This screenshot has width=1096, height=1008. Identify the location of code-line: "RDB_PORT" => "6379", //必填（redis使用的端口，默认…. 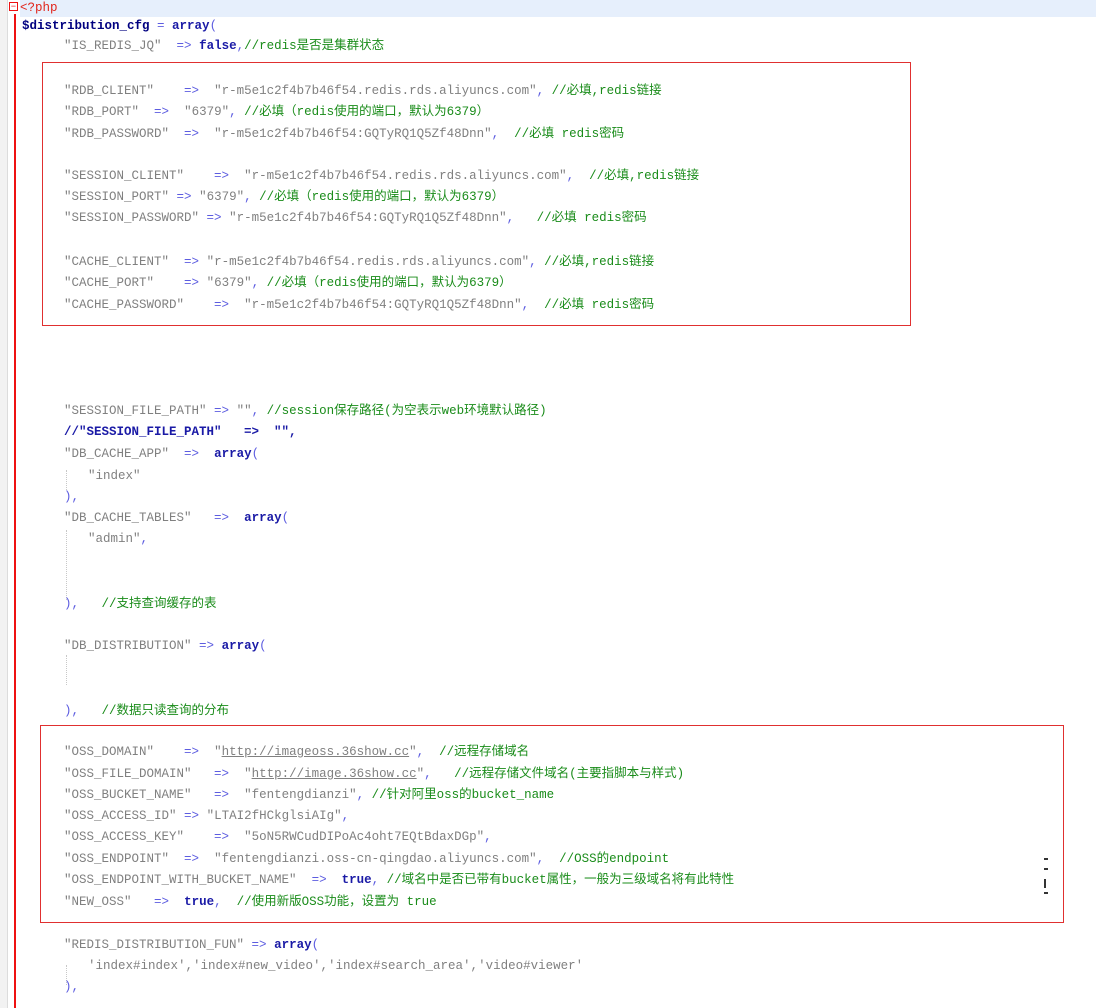
(276, 112).